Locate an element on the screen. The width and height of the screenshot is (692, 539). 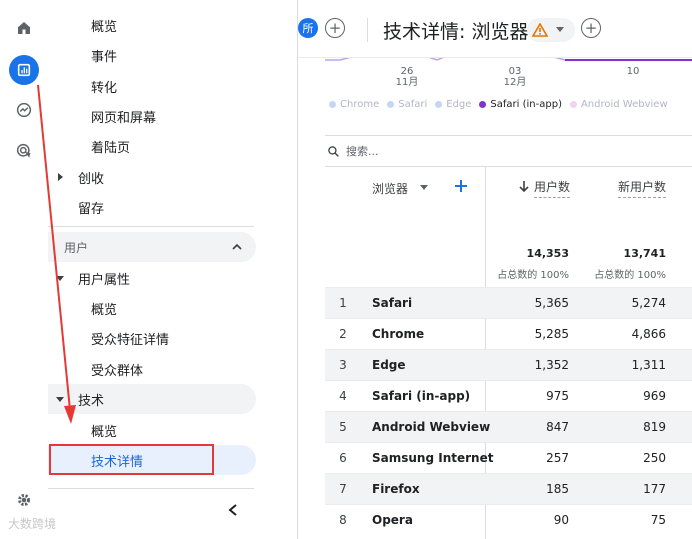
chevron-up-icon is located at coordinates (237, 247).